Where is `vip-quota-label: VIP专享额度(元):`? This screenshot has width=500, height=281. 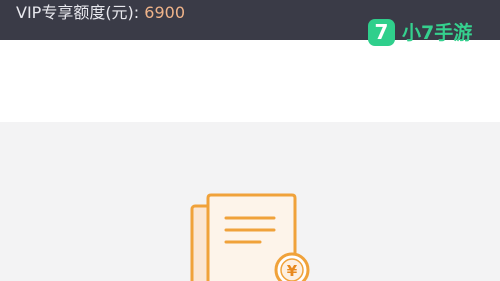
vip-quota-label: VIP专享额度(元): is located at coordinates (80, 12).